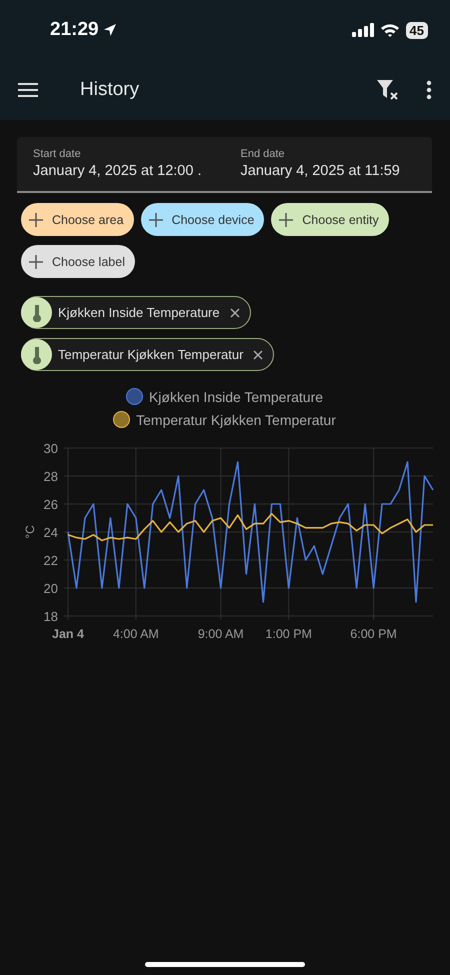 The image size is (450, 975). I want to click on signal-icon, so click(363, 30).